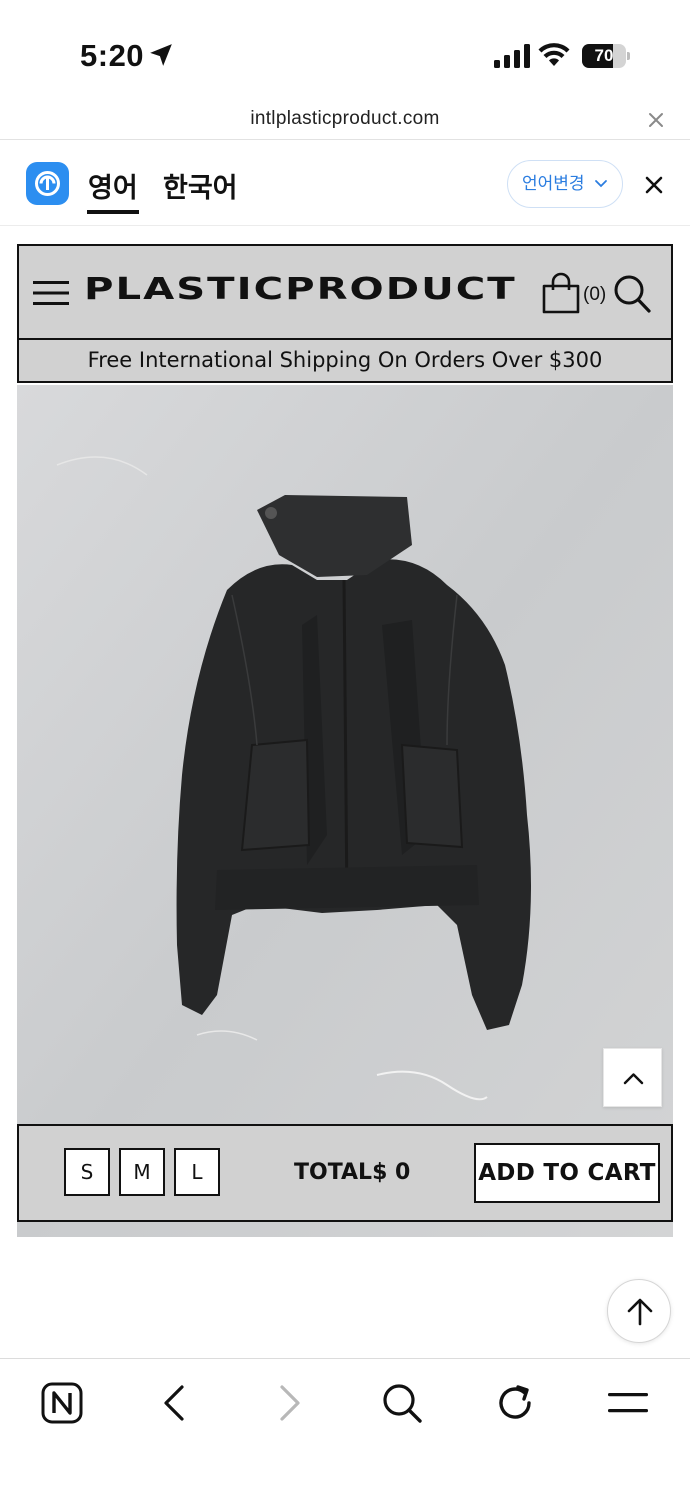  Describe the element at coordinates (515, 1403) in the screenshot. I see `refresh-icon` at that location.